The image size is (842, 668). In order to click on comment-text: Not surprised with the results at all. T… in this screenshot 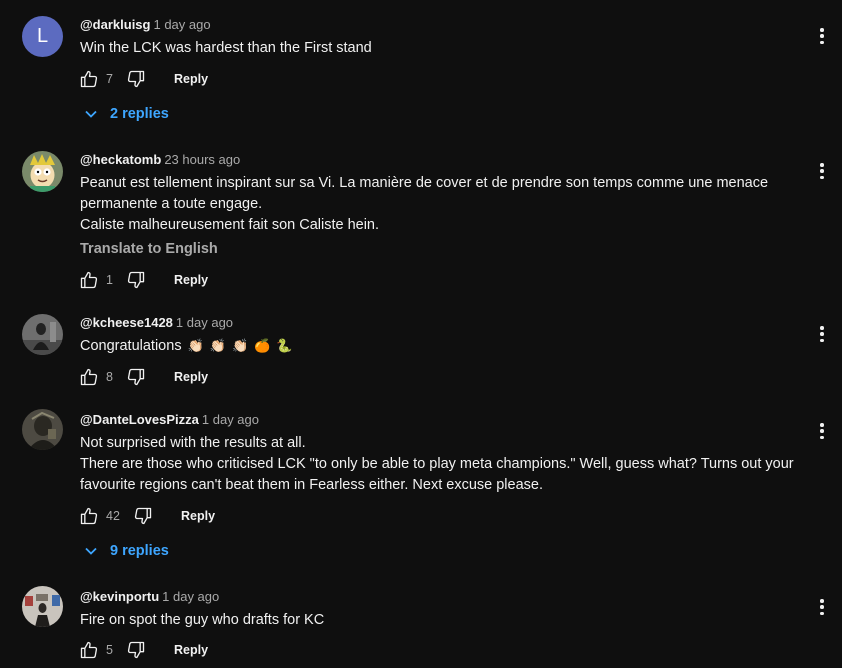, I will do `click(440, 464)`.